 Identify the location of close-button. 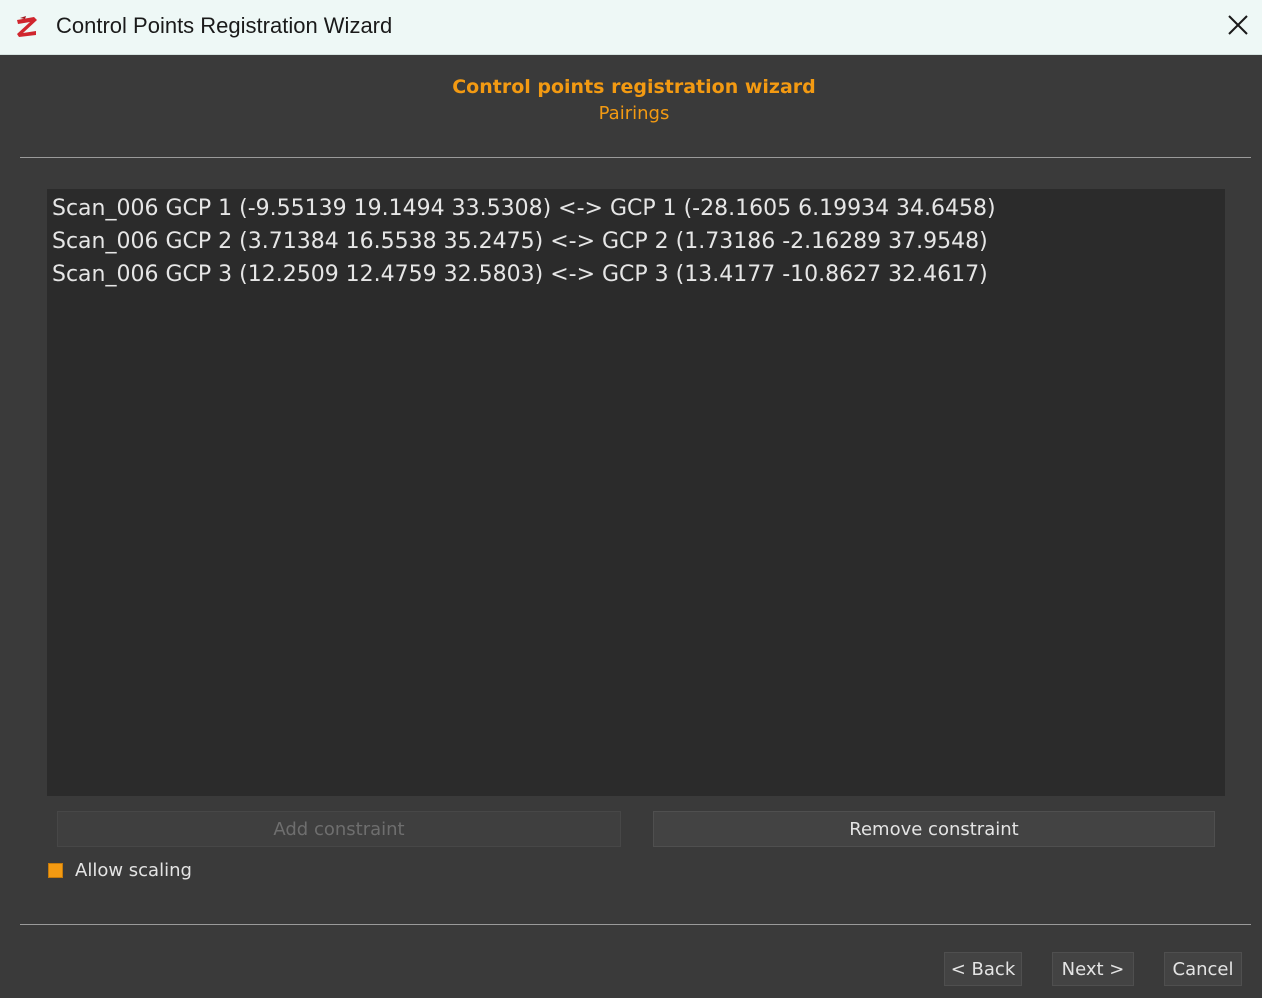
(1238, 27).